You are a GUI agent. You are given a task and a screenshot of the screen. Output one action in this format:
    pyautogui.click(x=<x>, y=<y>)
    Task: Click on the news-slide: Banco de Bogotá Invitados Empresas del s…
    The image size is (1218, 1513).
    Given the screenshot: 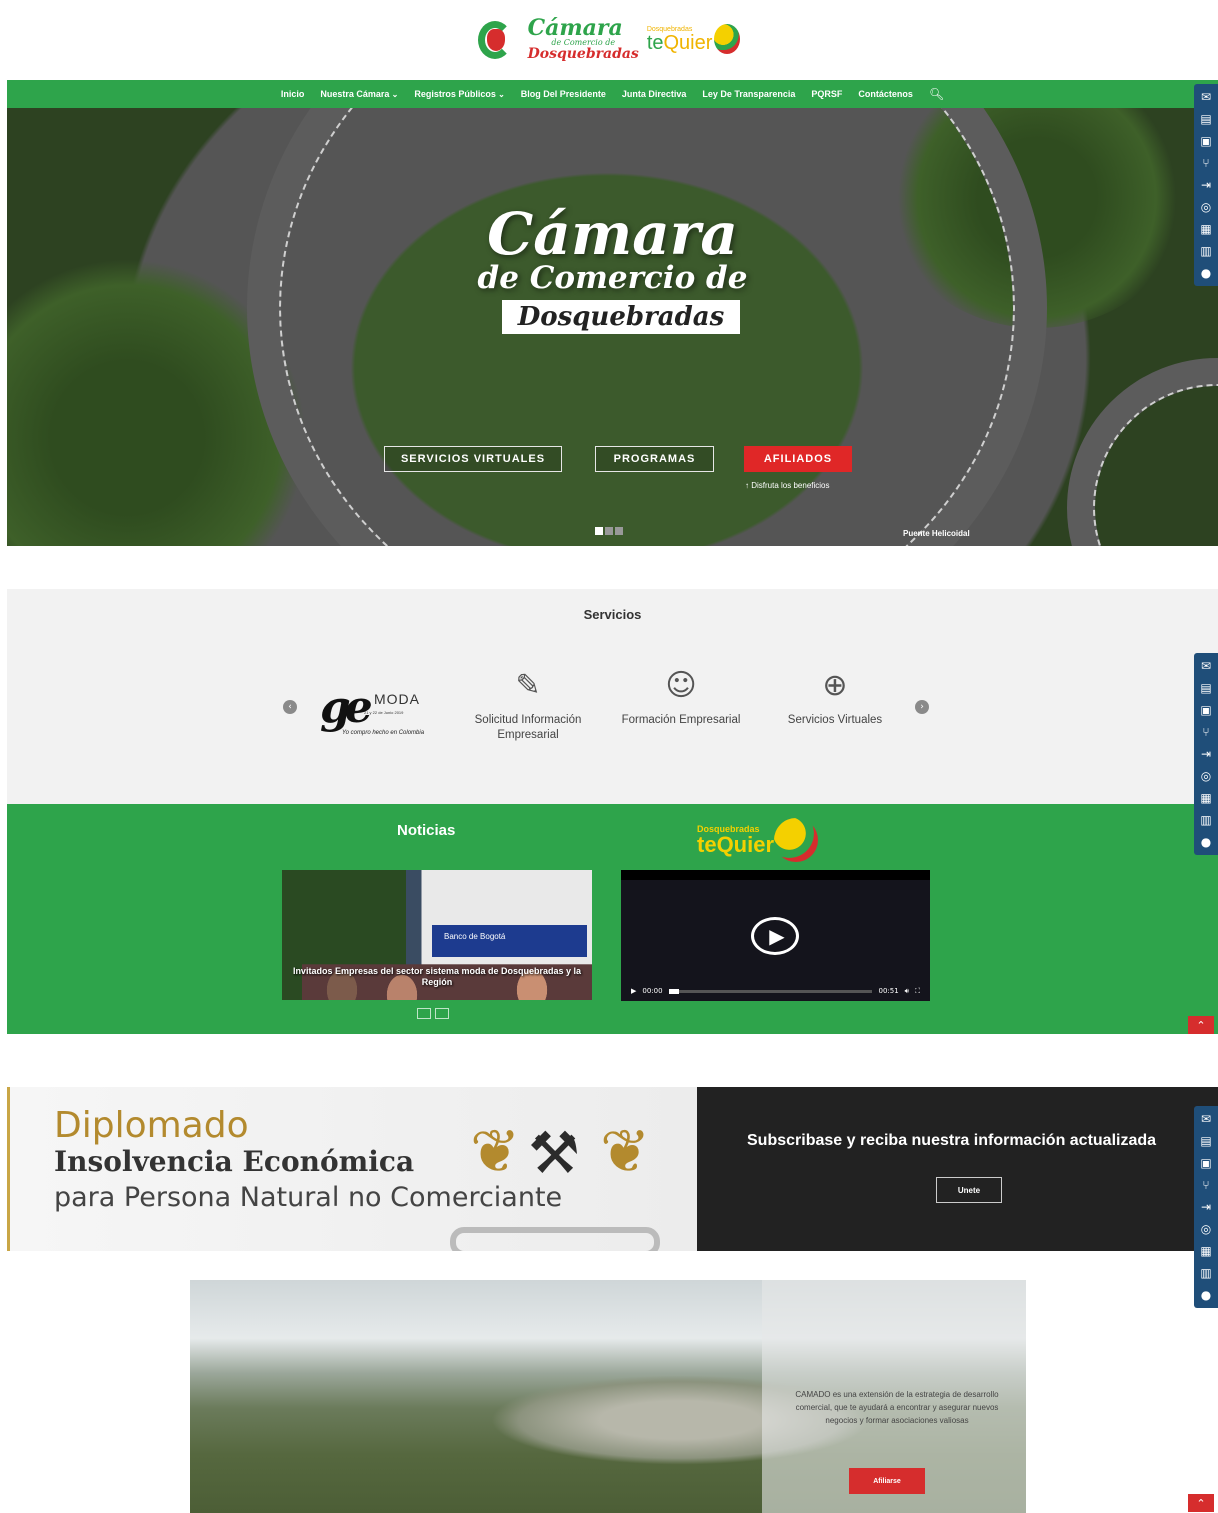 What is the action you would take?
    pyautogui.click(x=437, y=935)
    